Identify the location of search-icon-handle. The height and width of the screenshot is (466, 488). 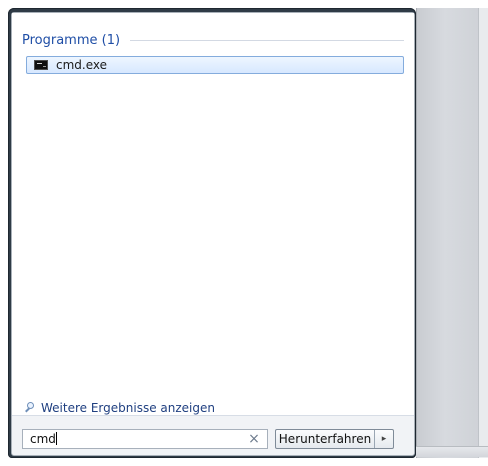
(27, 410).